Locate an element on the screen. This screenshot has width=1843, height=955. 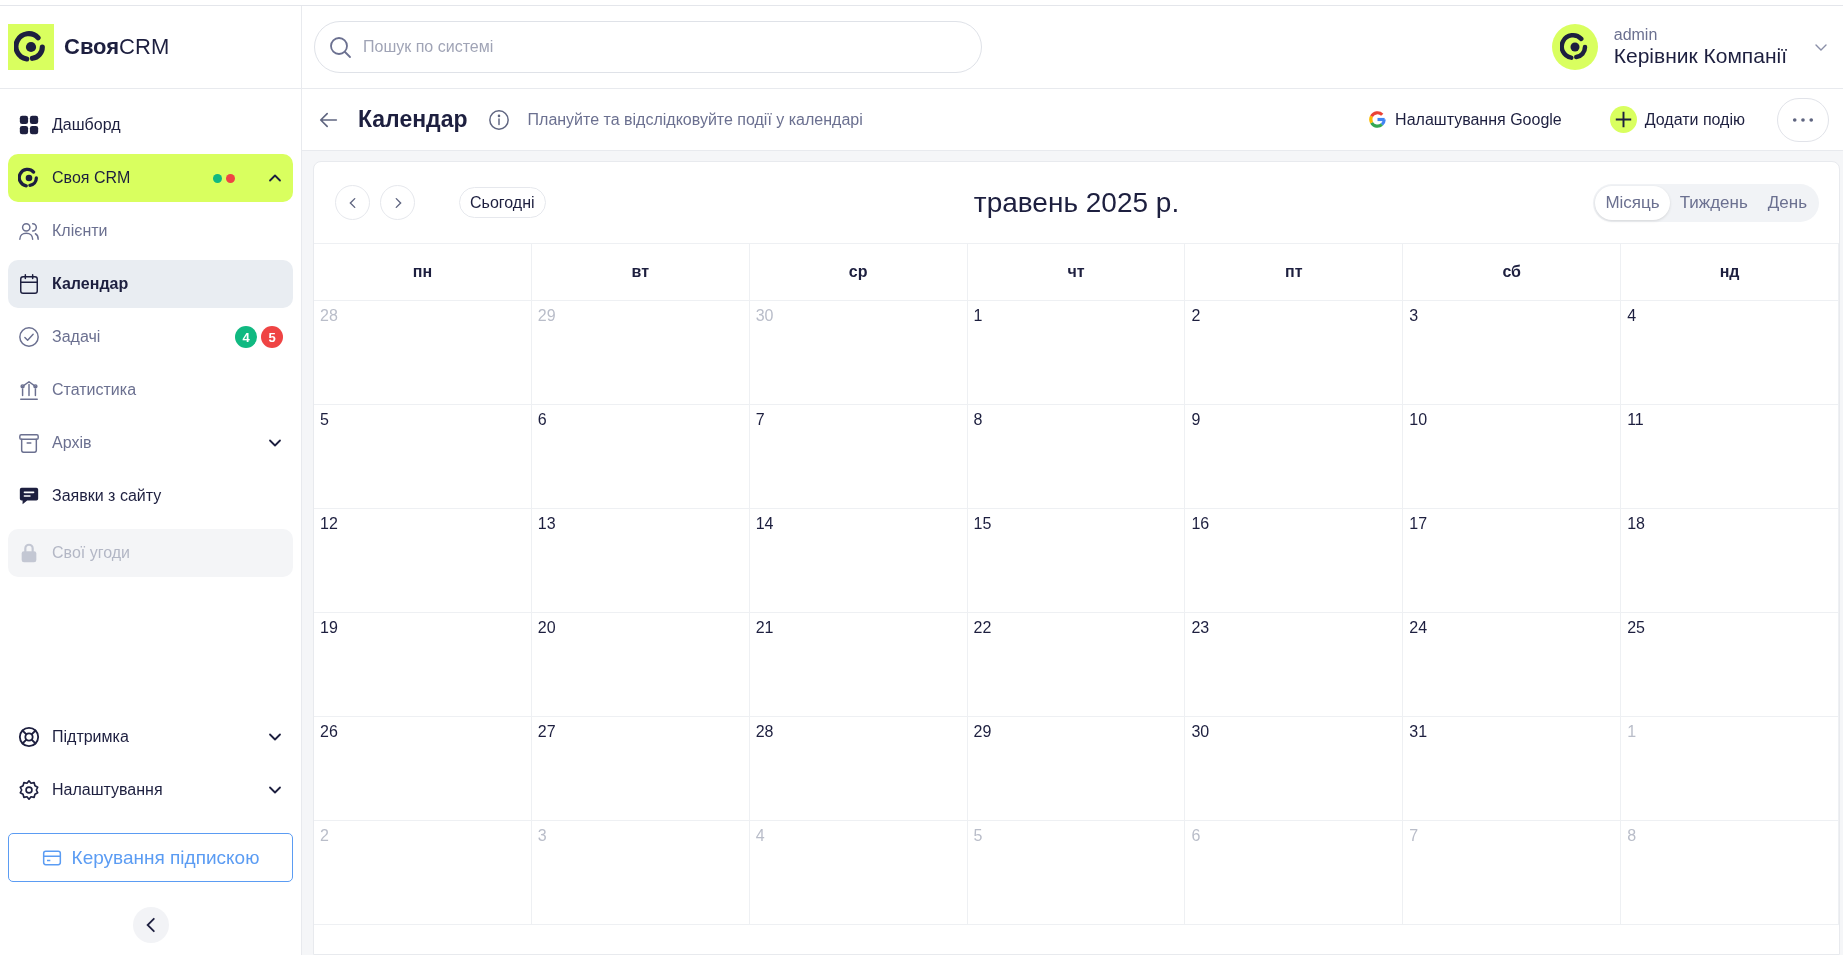
day-number: 16 is located at coordinates (1200, 523).